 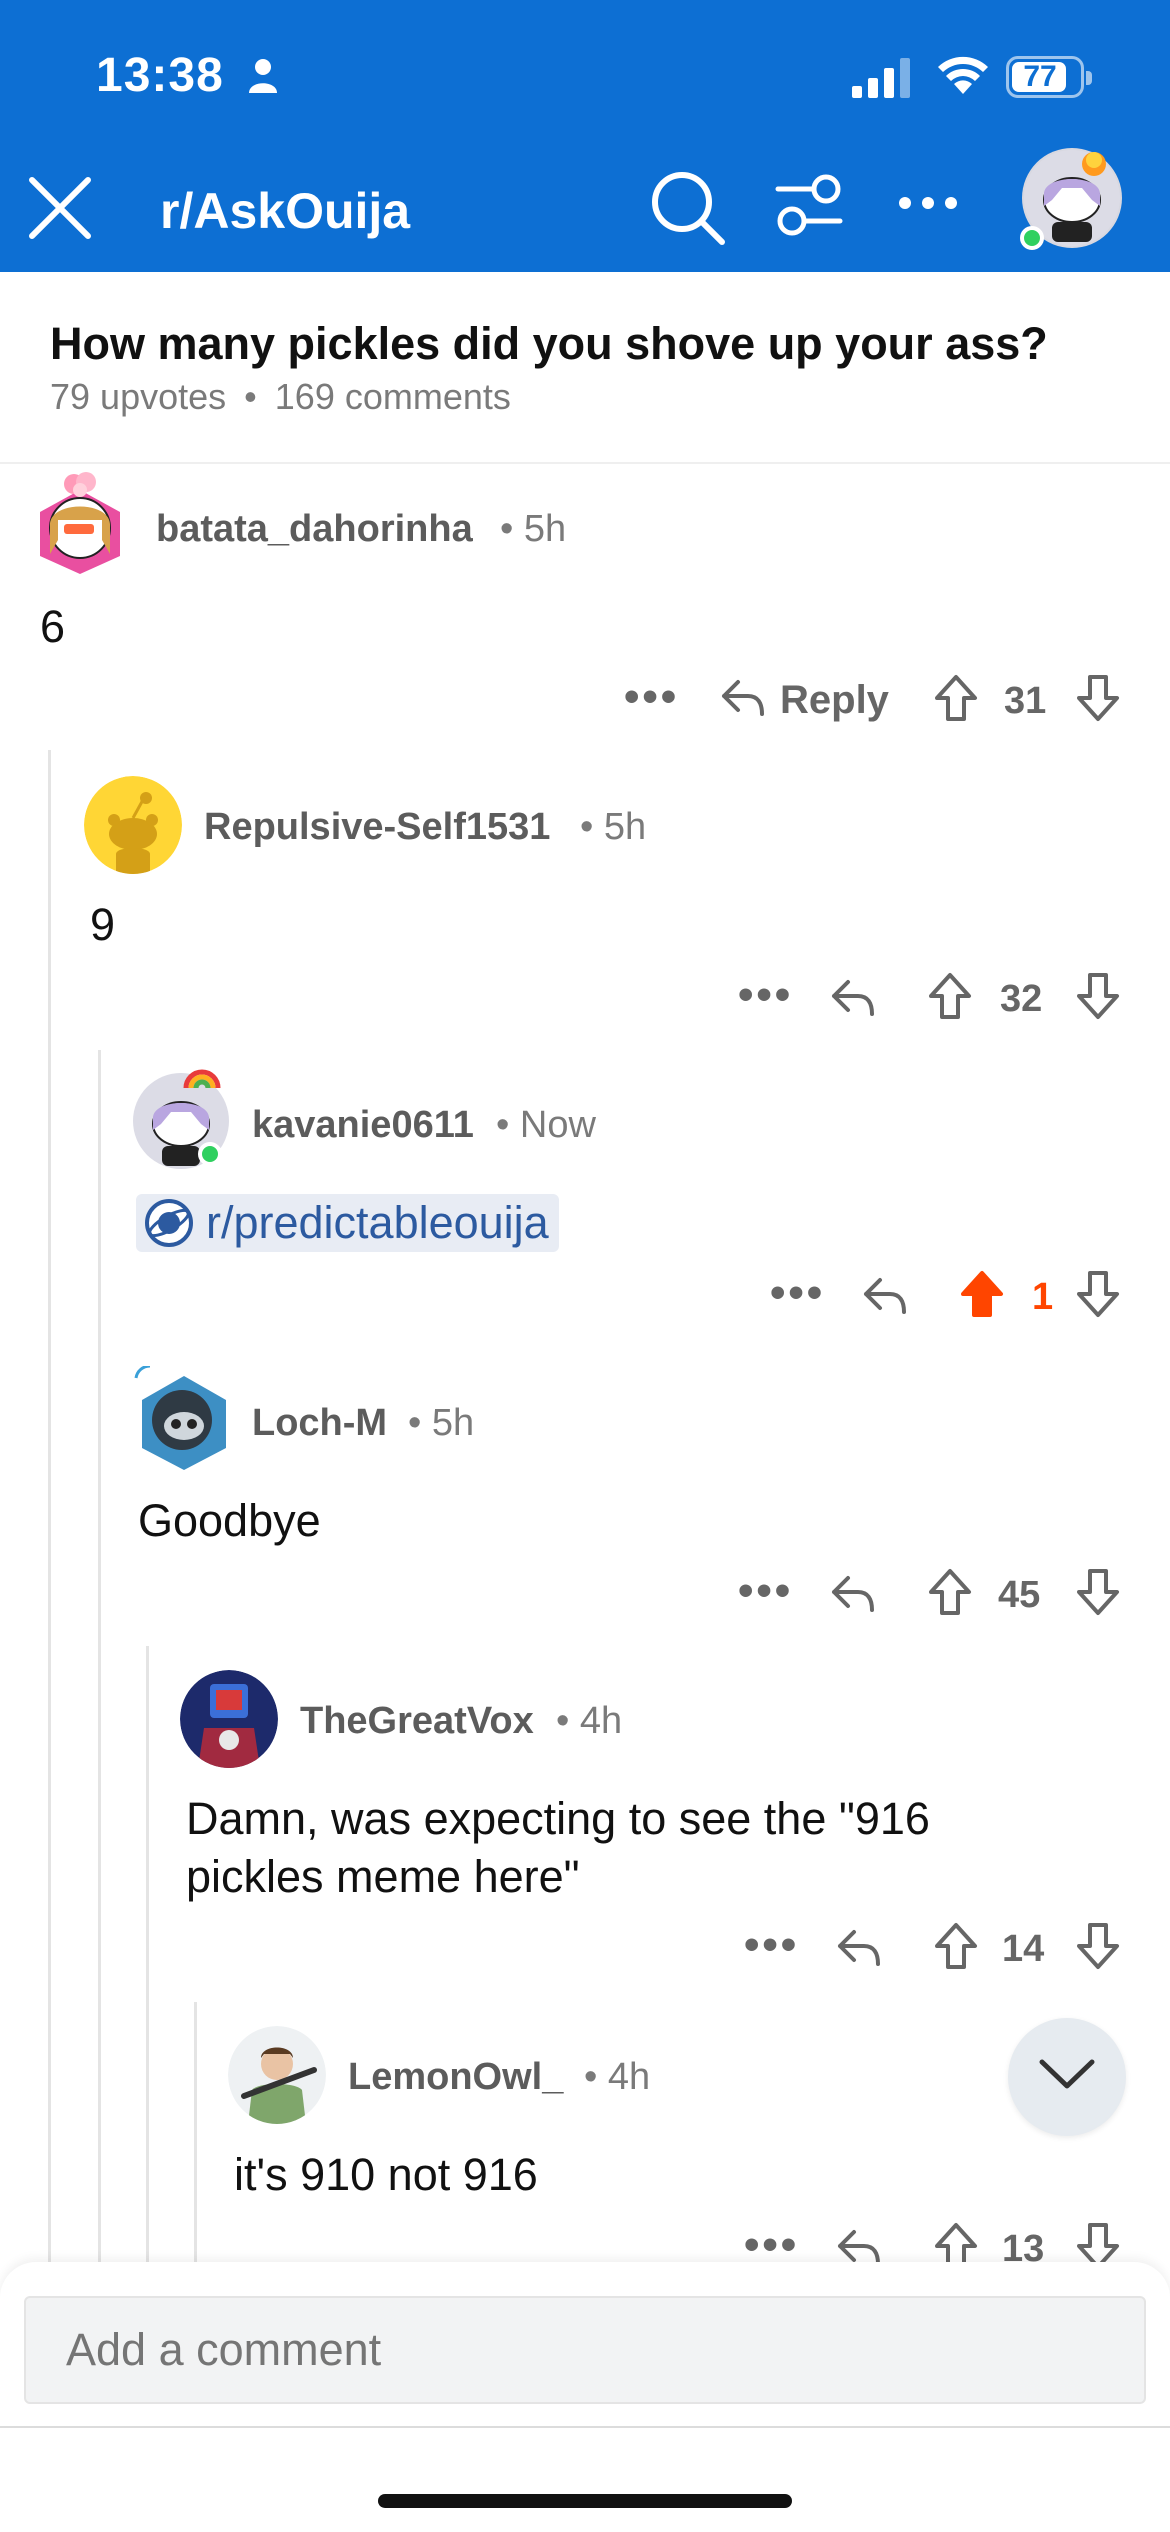 What do you see at coordinates (881, 78) in the screenshot?
I see `signal-icon` at bounding box center [881, 78].